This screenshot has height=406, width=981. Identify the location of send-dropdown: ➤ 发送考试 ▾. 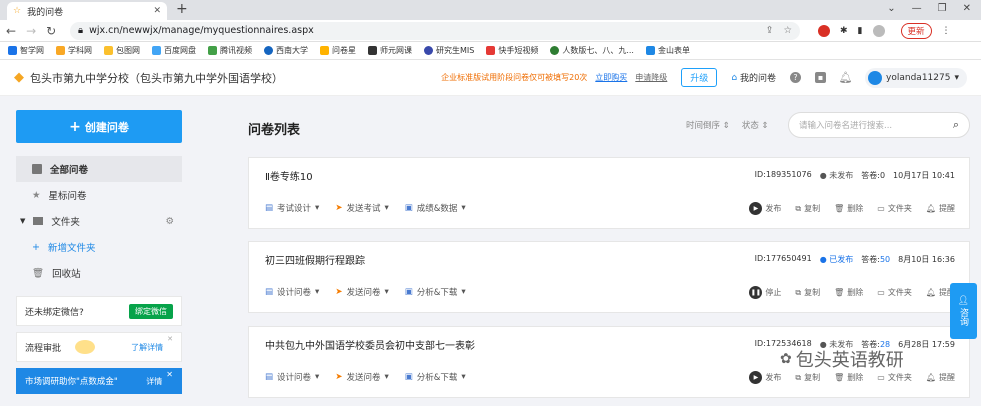
(361, 208).